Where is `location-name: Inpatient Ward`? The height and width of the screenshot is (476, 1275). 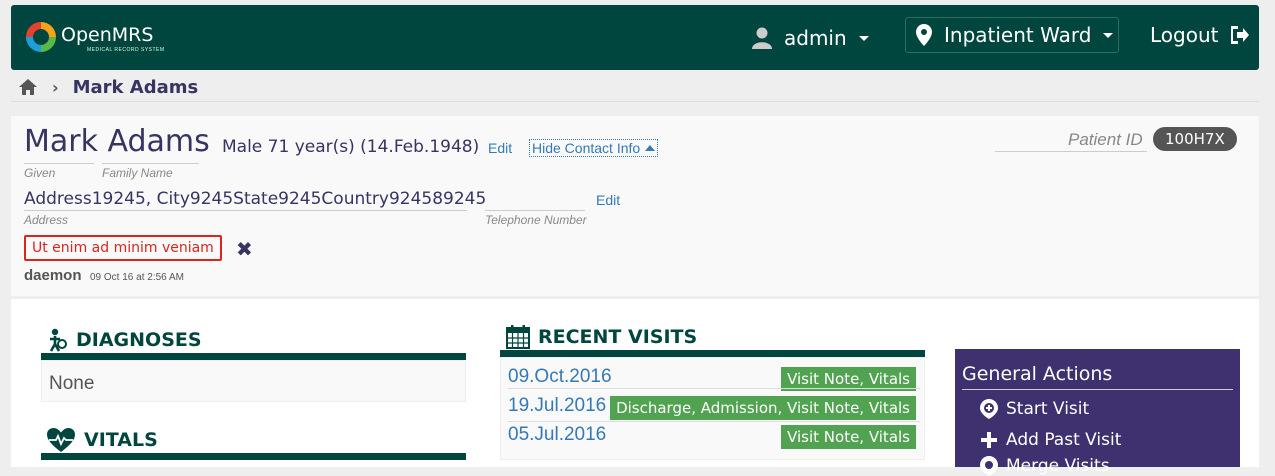
location-name: Inpatient Ward is located at coordinates (1018, 35).